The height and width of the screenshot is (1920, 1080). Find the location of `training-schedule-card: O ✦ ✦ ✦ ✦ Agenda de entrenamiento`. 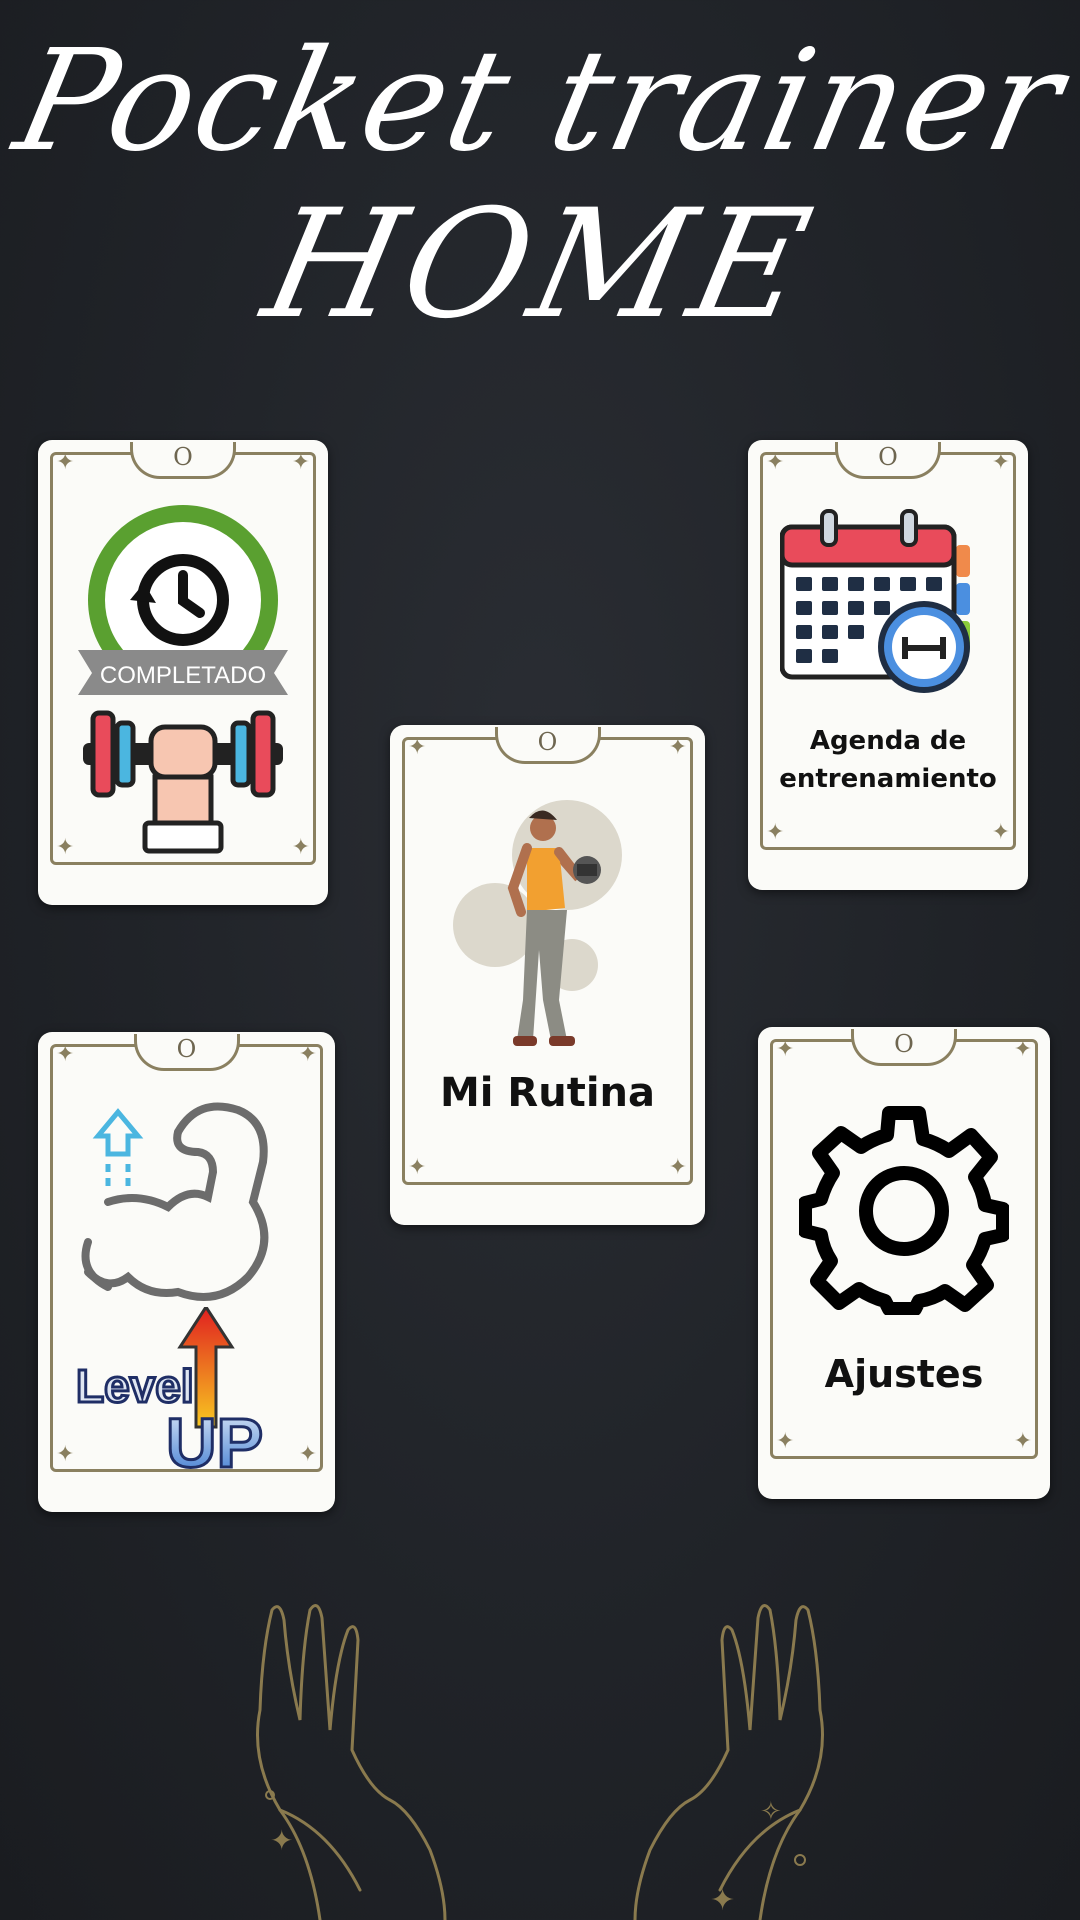

training-schedule-card: O ✦ ✦ ✦ ✦ Agenda de entrenamiento is located at coordinates (888, 665).